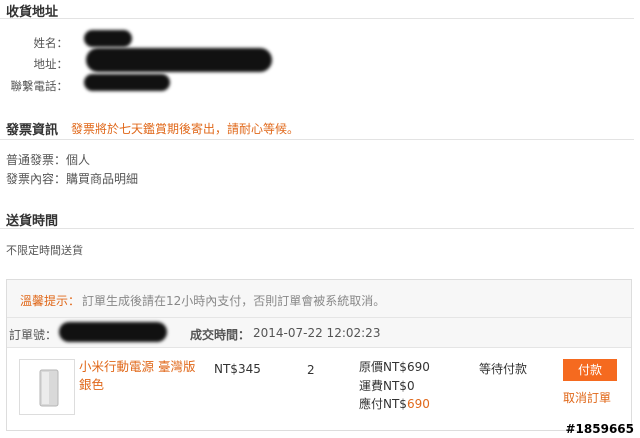  Describe the element at coordinates (33, 335) in the screenshot. I see `order-no-label: 訂單號：` at that location.